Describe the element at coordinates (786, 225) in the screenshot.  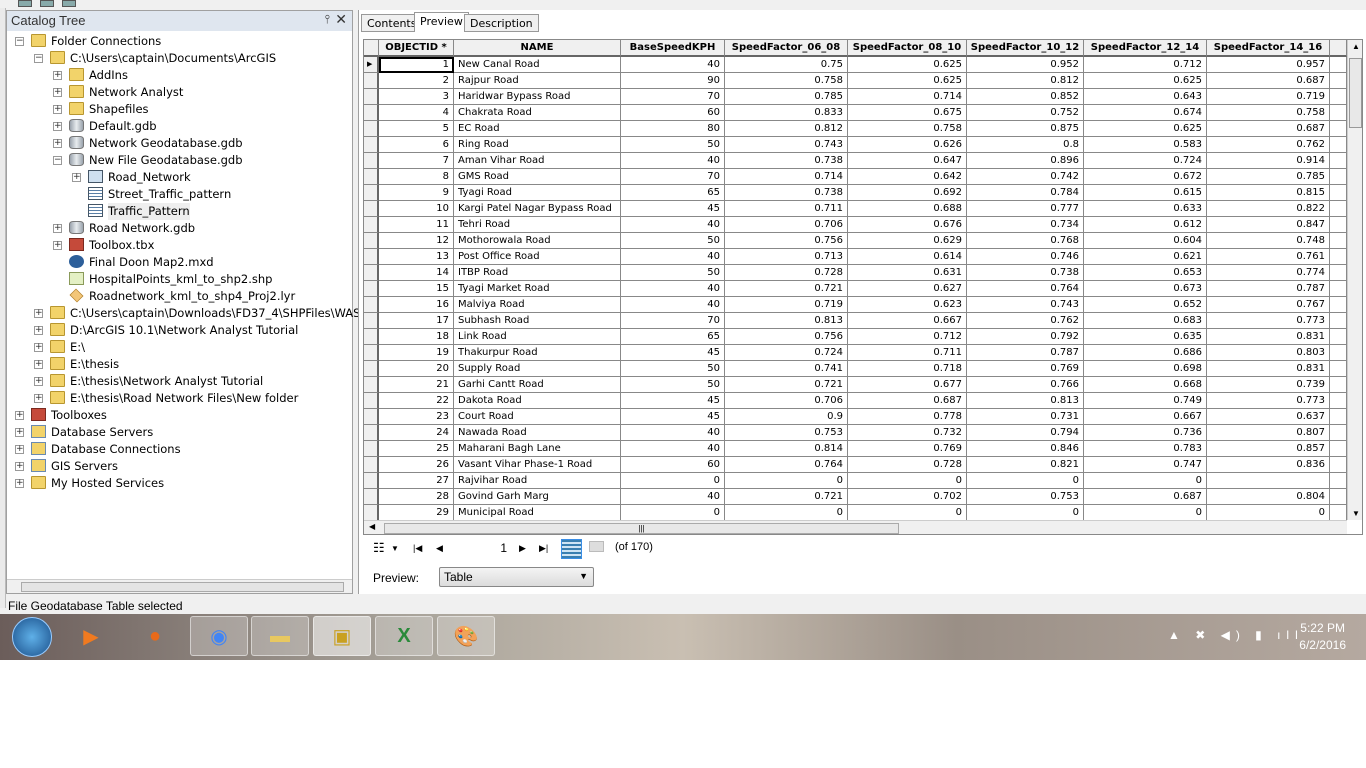
I see `table-cell: 0.706` at that location.